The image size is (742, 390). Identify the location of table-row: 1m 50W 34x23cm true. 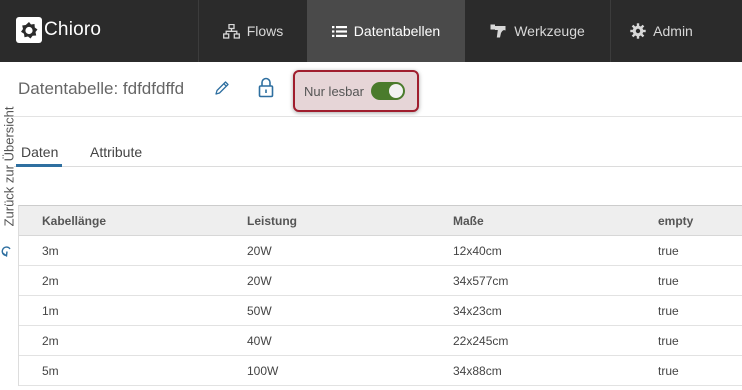
(380, 311).